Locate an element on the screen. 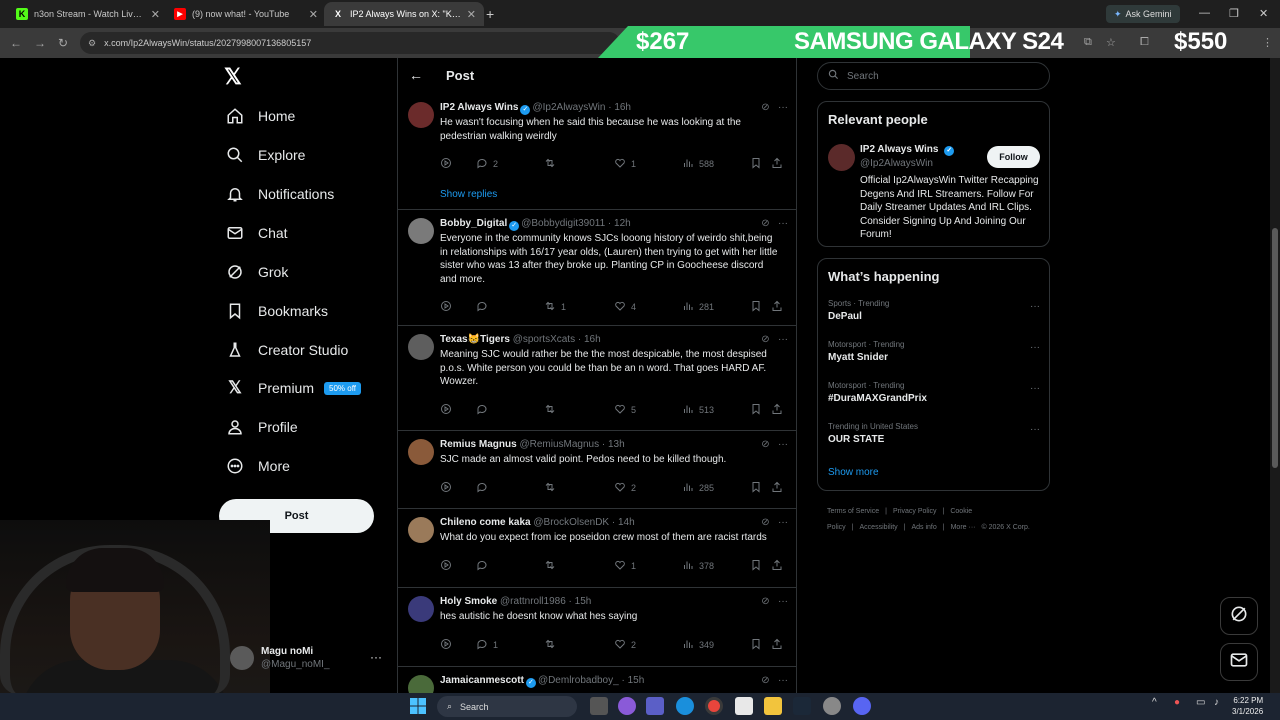 The image size is (1280, 720). like-button: 4 is located at coordinates (625, 307).